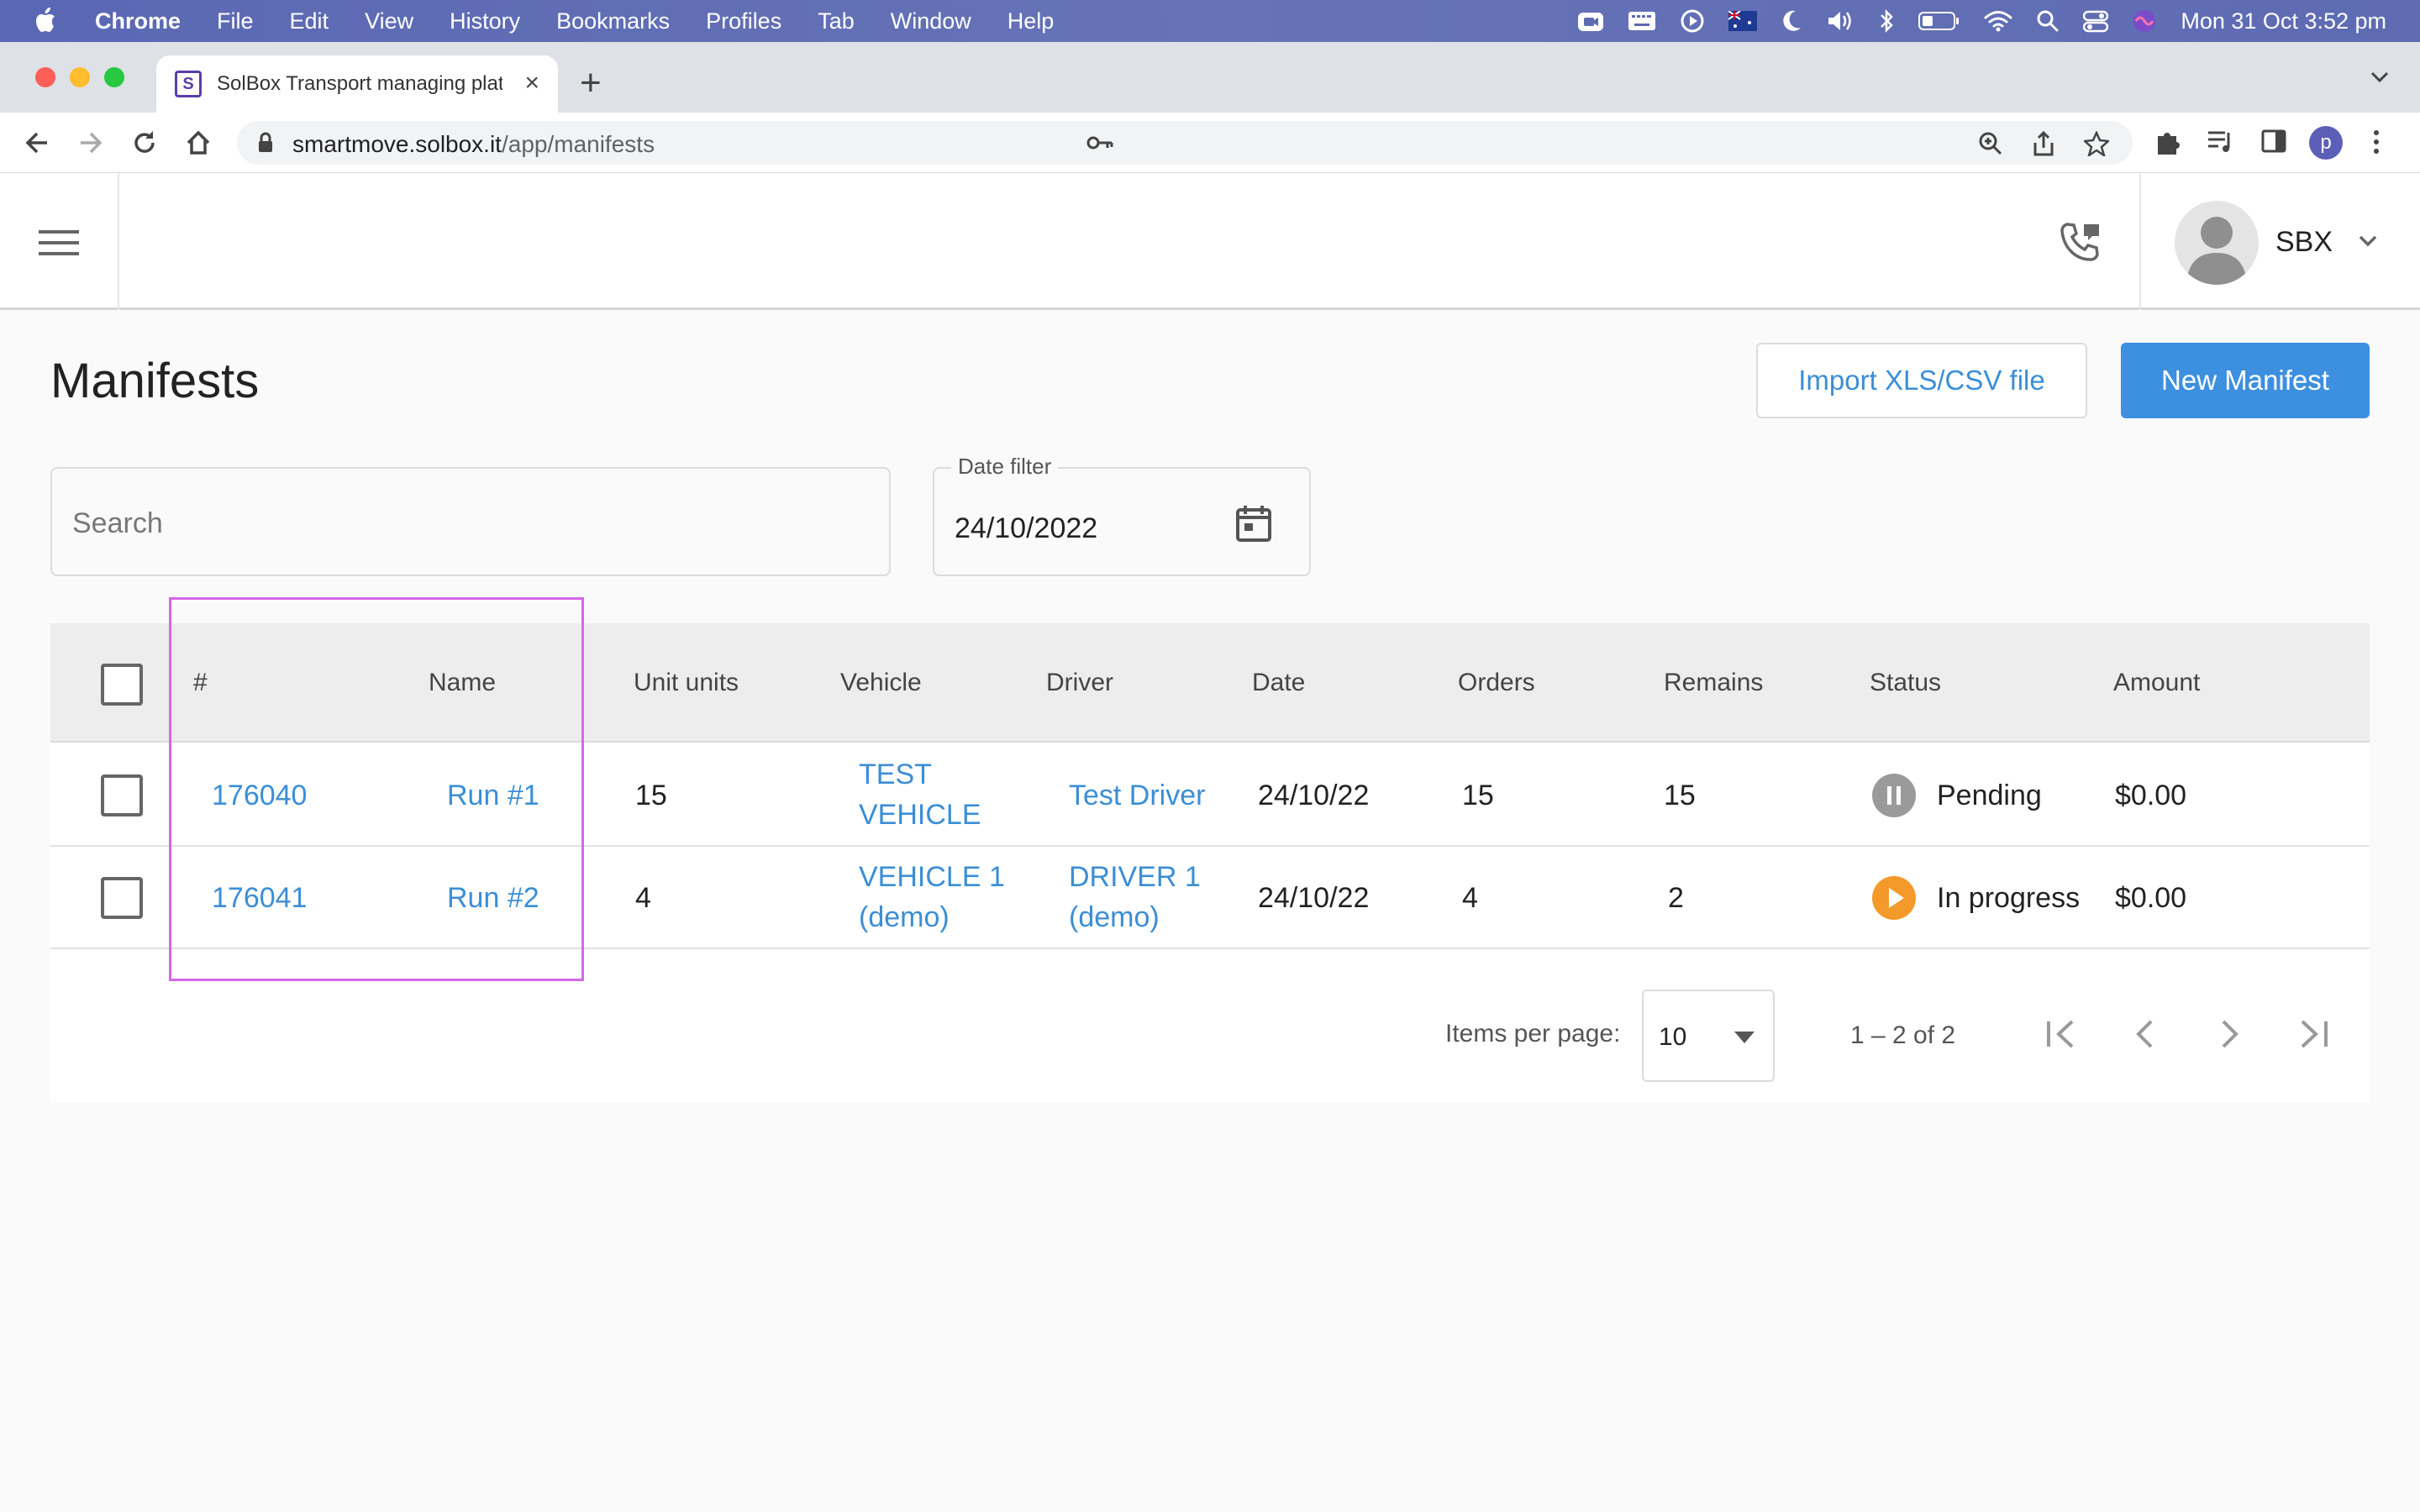 The width and height of the screenshot is (2420, 1512). I want to click on solbox-favicon-icon: S, so click(188, 84).